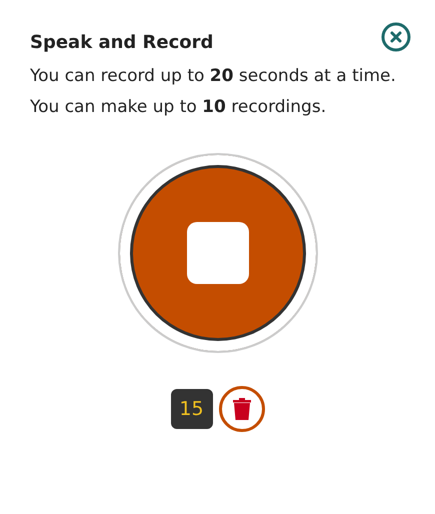 This screenshot has height=514, width=435. Describe the element at coordinates (213, 92) in the screenshot. I see `instructions-text: You can record up to 20 seconds at a time. You can make up to 10 recordings.` at that location.